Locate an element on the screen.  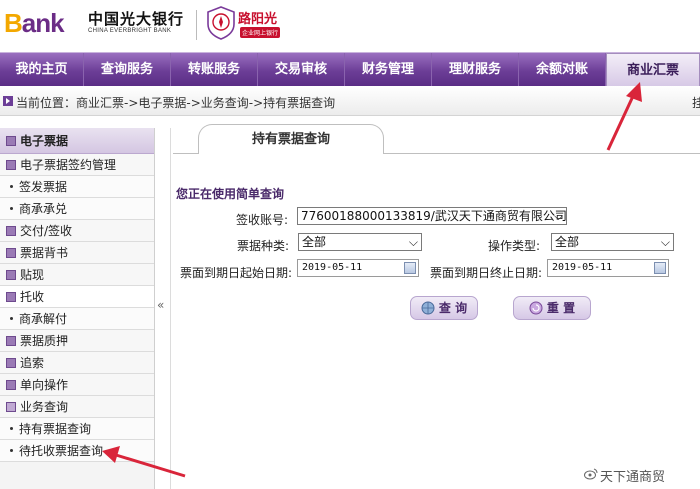
brand-name: 路阳光 is located at coordinates (258, 19).